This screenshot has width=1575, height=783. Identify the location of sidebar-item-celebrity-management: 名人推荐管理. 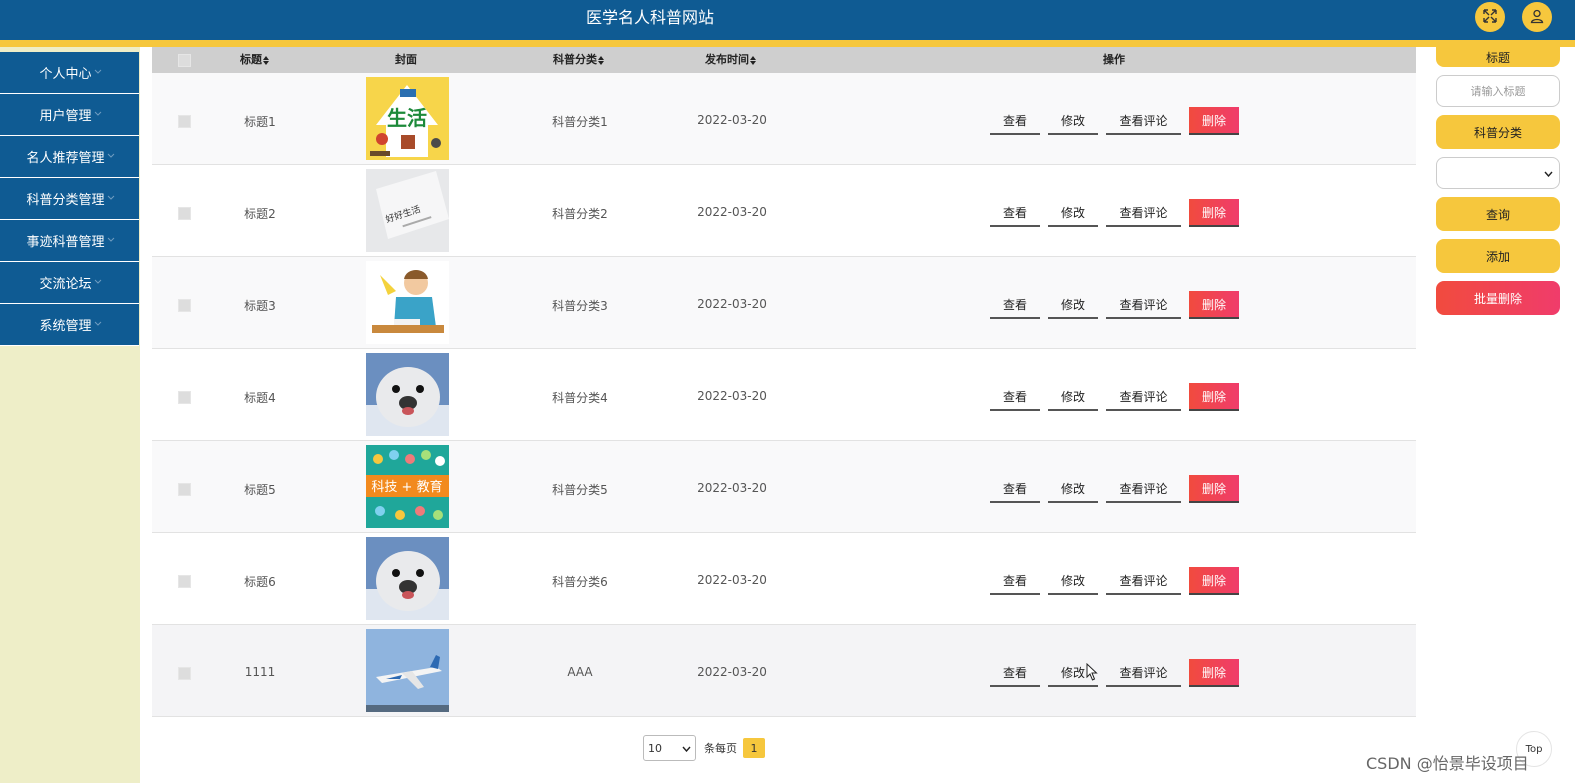
(69, 157).